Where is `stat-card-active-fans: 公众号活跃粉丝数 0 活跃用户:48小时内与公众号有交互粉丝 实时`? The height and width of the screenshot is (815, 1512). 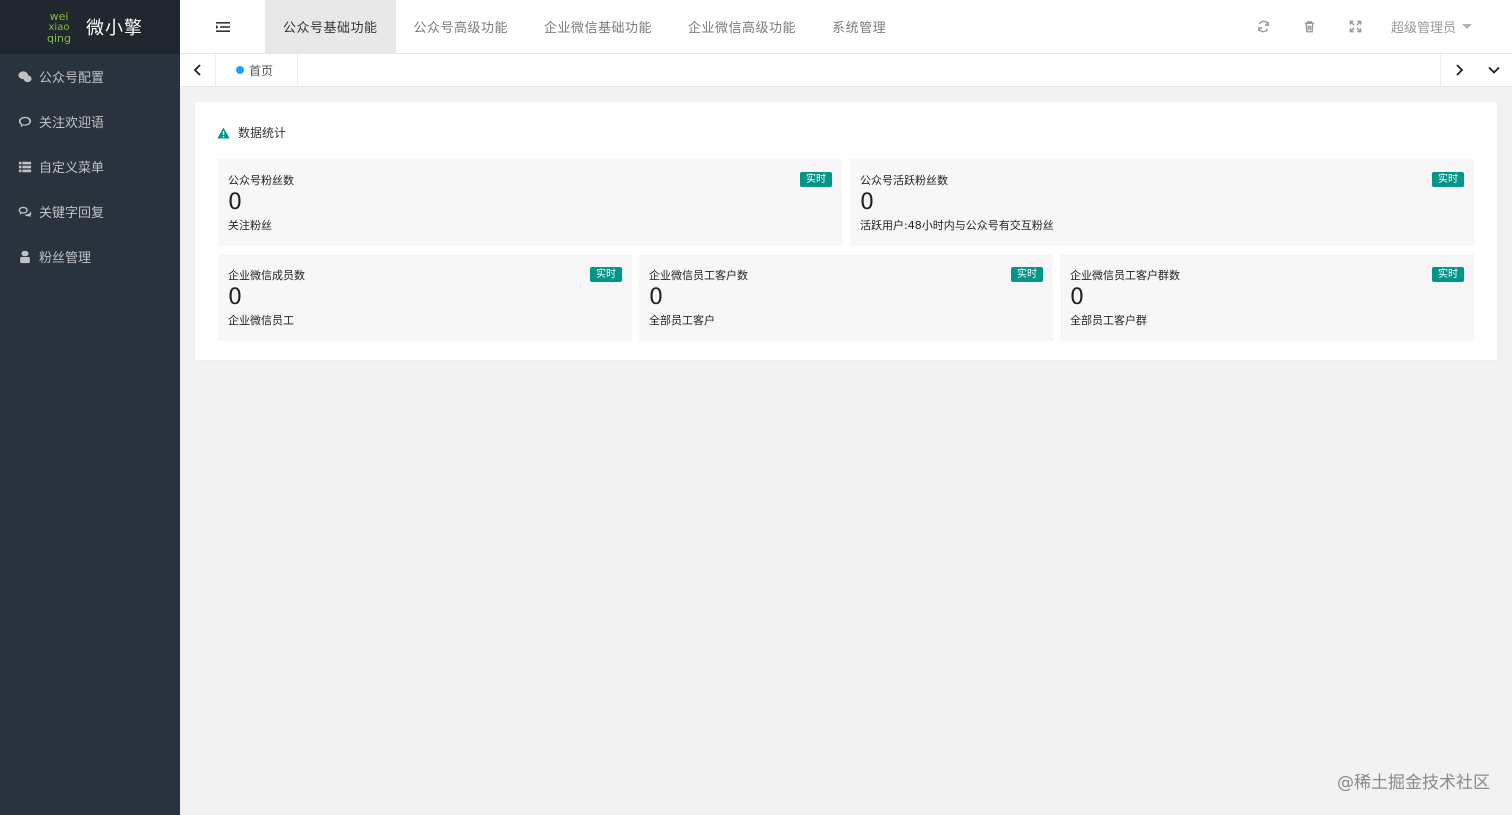 stat-card-active-fans: 公众号活跃粉丝数 0 活跃用户:48小时内与公众号有交互粉丝 实时 is located at coordinates (1162, 202).